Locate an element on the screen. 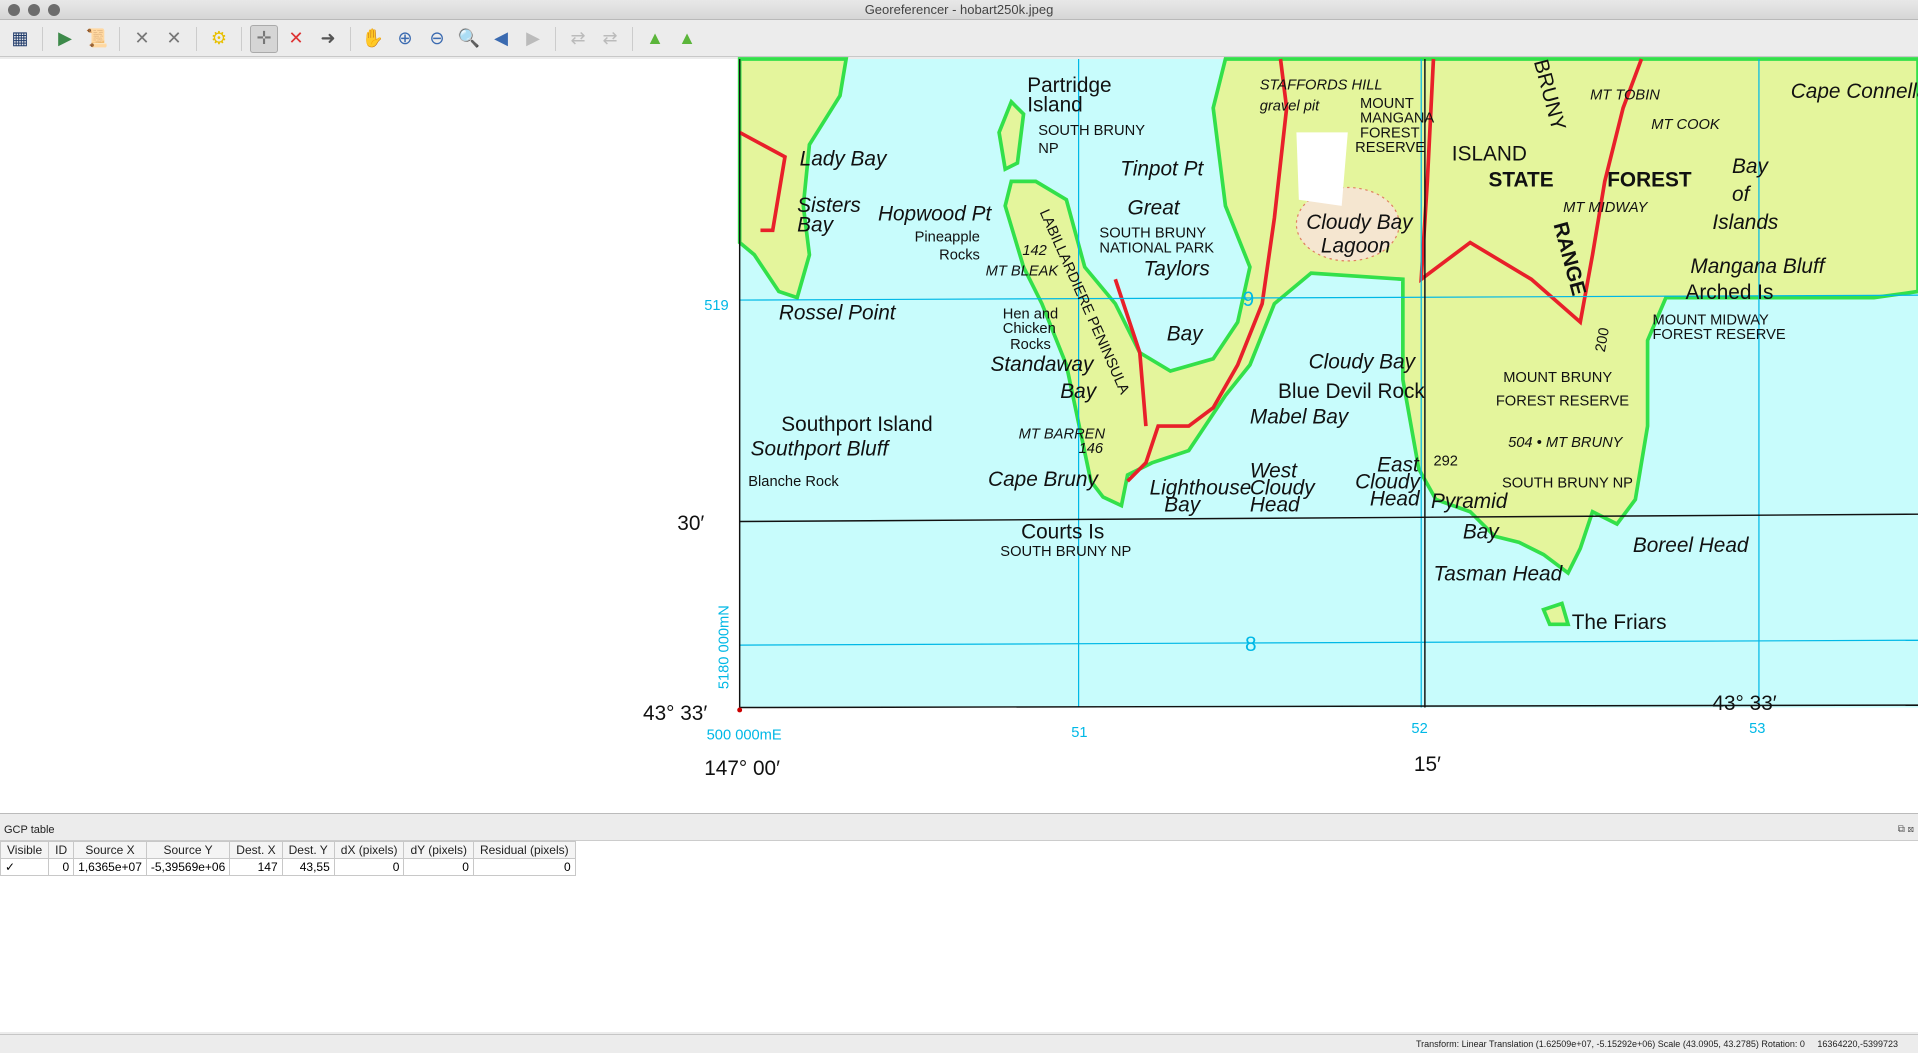  pan-button: ✋ is located at coordinates (373, 39).